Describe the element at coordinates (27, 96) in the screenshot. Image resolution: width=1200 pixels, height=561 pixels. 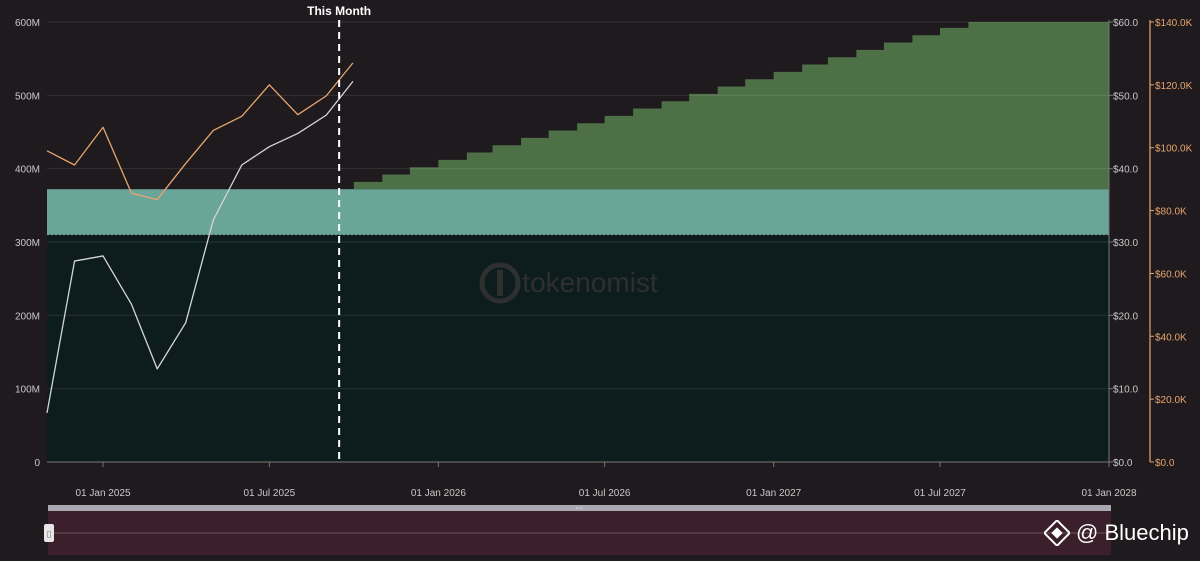
I see `y-left-tick-label: 500M` at that location.